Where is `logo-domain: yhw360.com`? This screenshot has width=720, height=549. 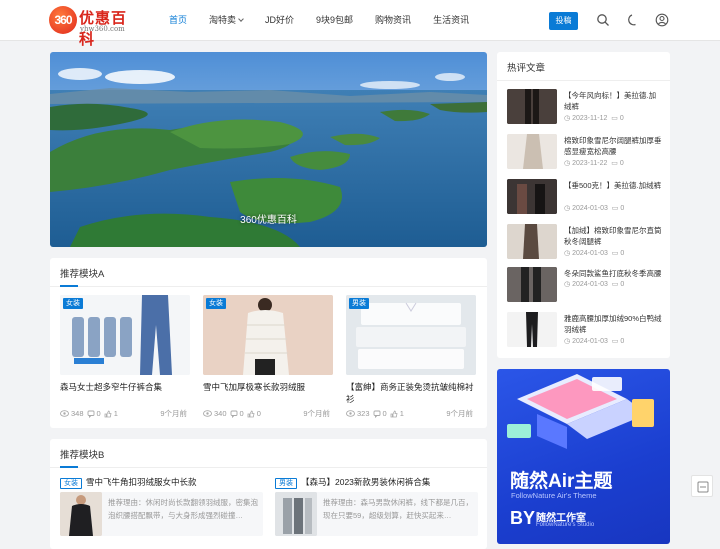 logo-domain: yhw360.com is located at coordinates (102, 29).